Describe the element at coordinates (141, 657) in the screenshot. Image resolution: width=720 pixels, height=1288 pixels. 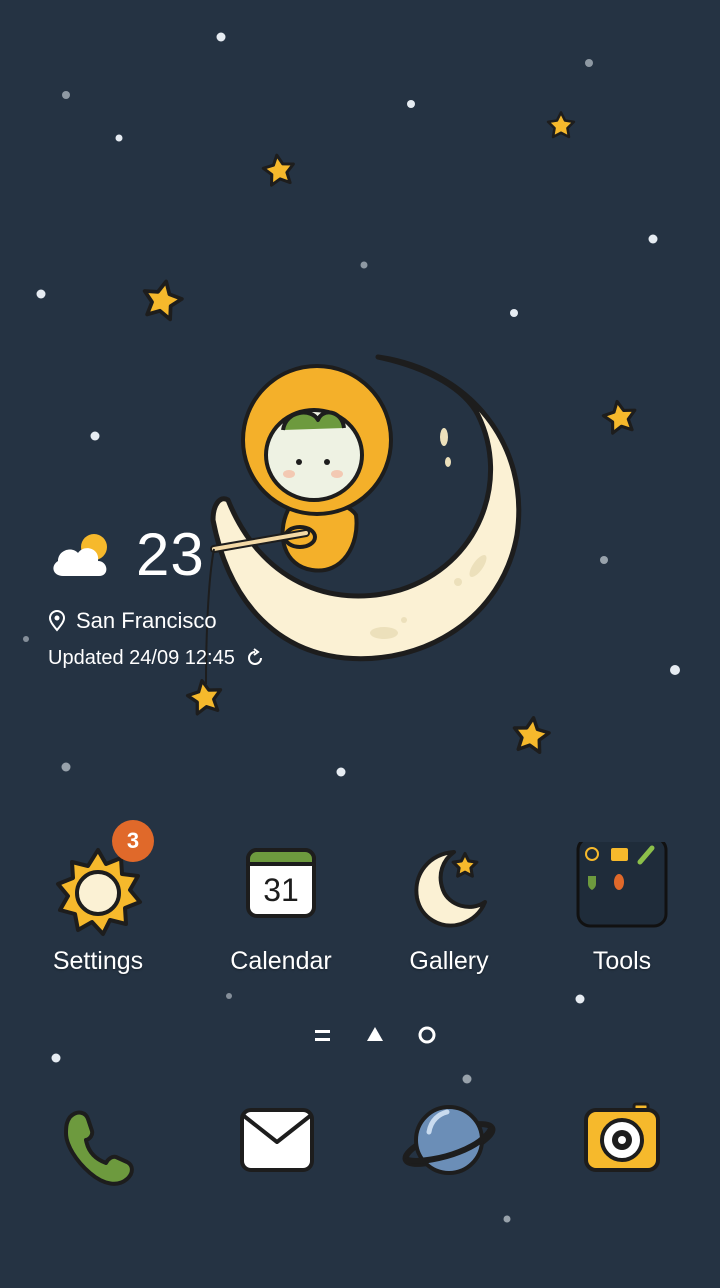
I see `updated-time: Updated 24/09 12:45` at that location.